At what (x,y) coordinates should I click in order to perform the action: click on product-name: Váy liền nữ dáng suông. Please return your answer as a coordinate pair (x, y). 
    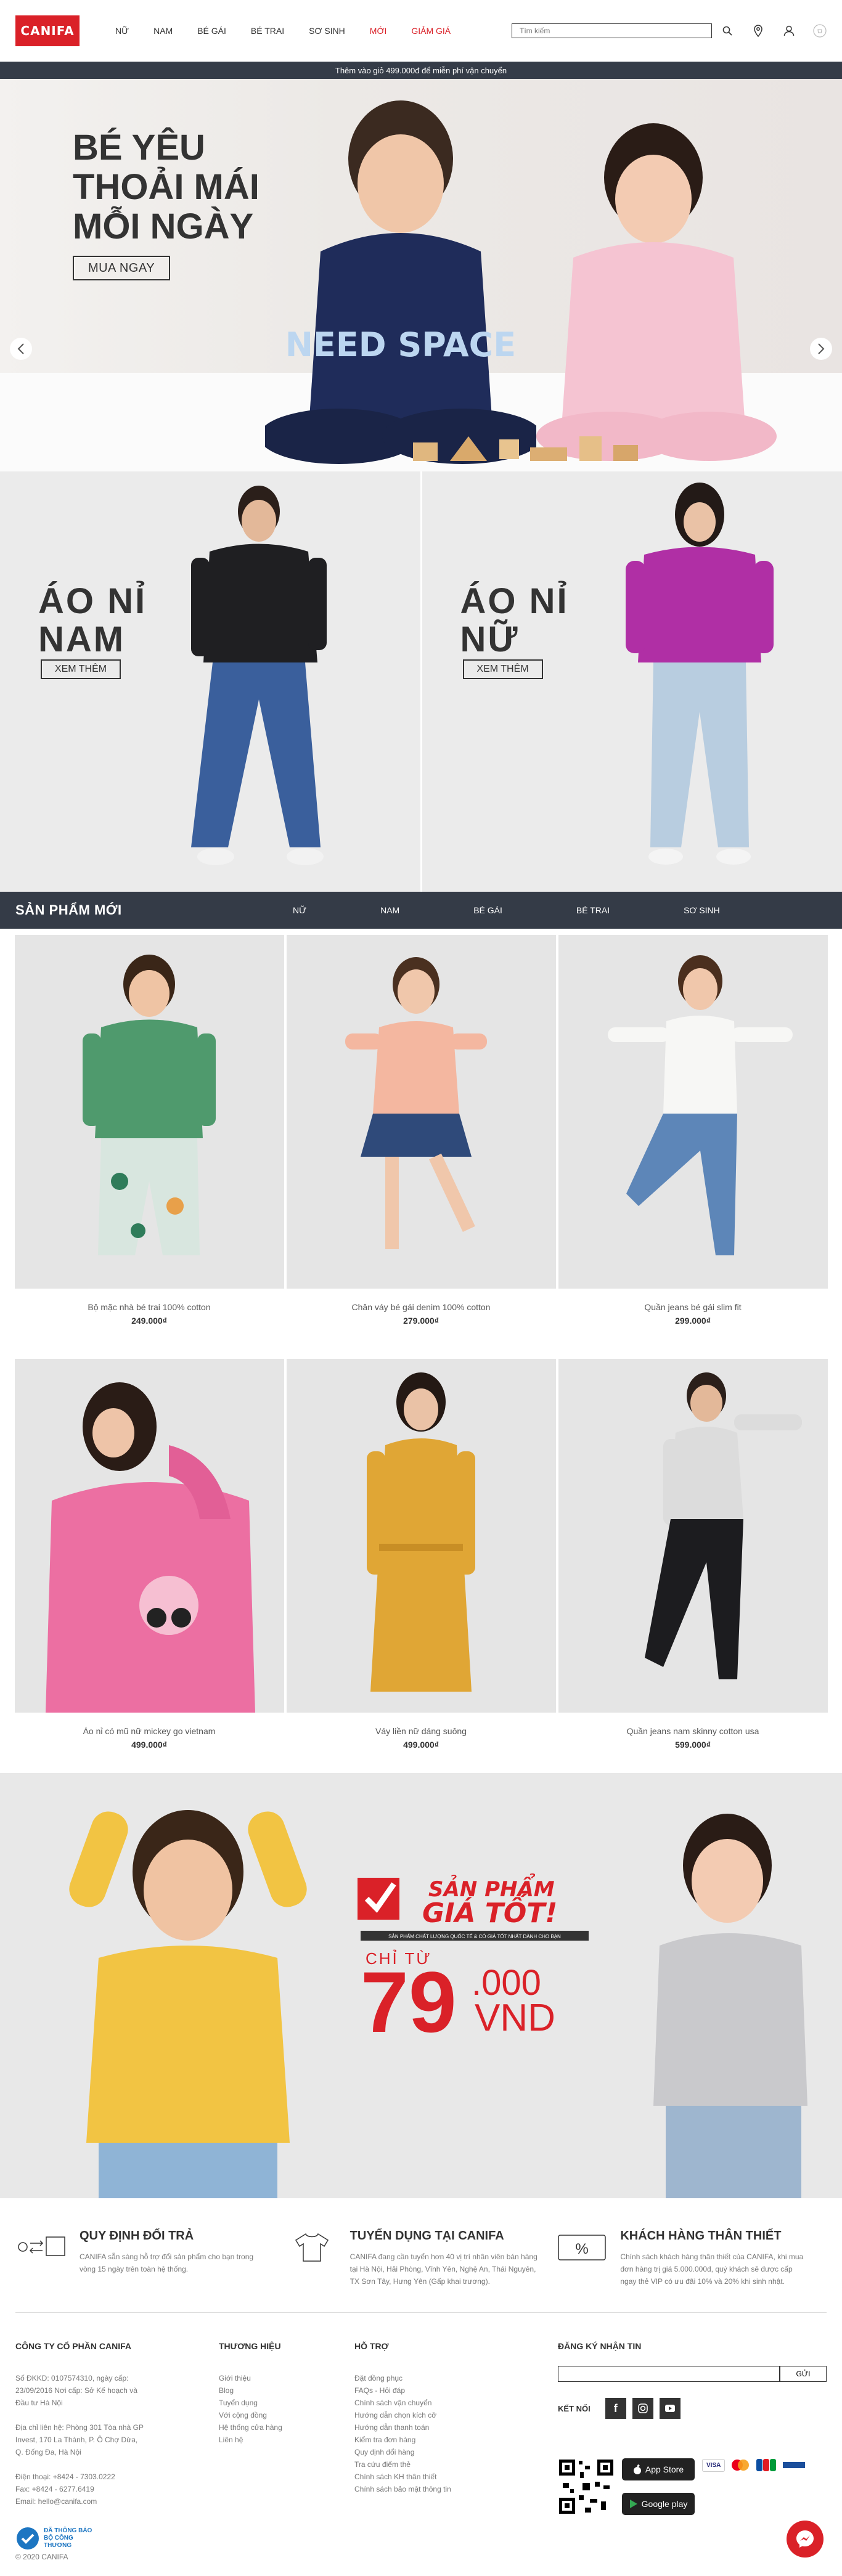
    Looking at the image, I should click on (422, 1731).